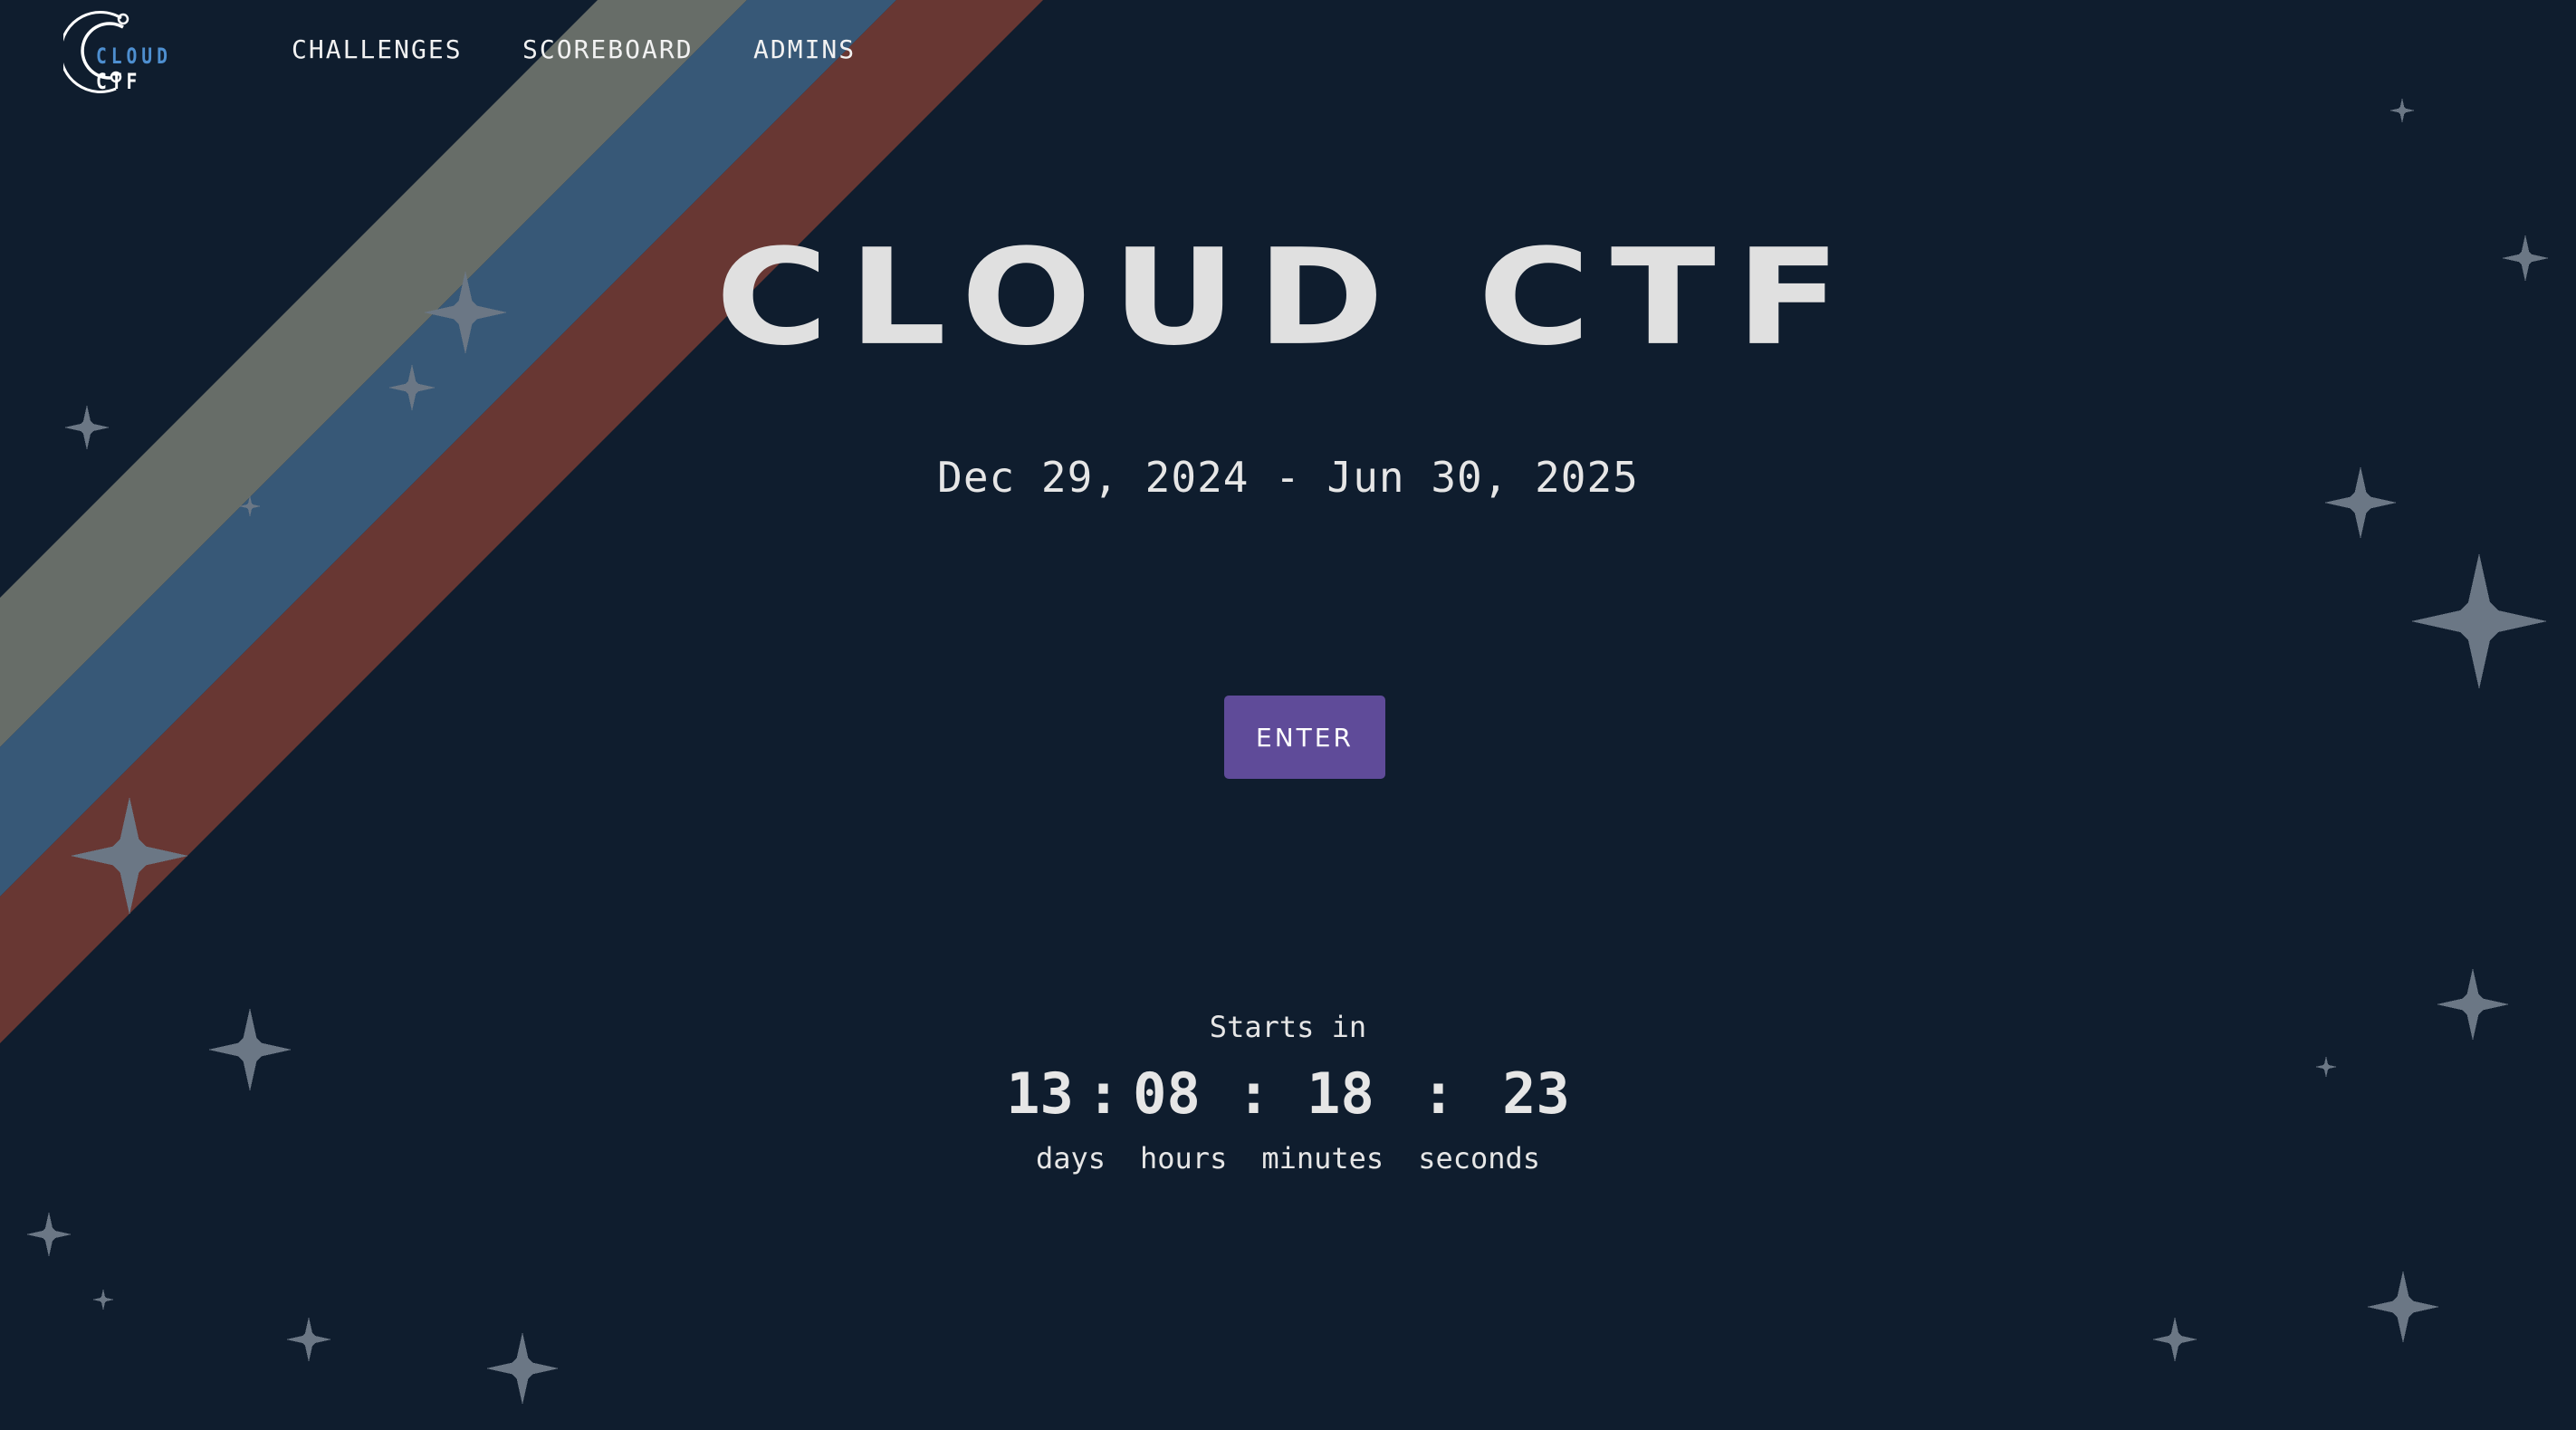 The width and height of the screenshot is (2576, 1430). Describe the element at coordinates (1288, 50) in the screenshot. I see `top-nav: CLOUD CTF CHALLENGES SCOREBOARD ADMINS` at that location.